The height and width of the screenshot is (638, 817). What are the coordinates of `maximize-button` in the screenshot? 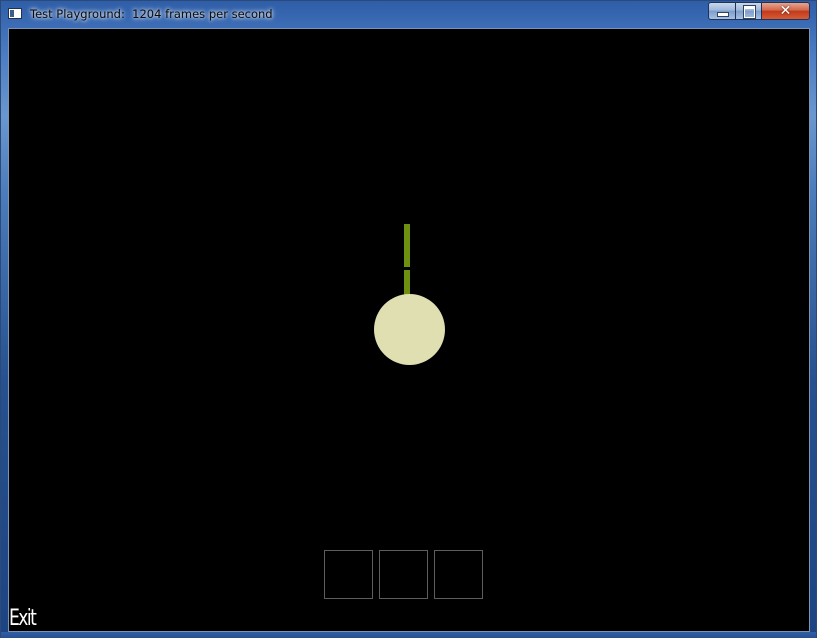 It's located at (748, 11).